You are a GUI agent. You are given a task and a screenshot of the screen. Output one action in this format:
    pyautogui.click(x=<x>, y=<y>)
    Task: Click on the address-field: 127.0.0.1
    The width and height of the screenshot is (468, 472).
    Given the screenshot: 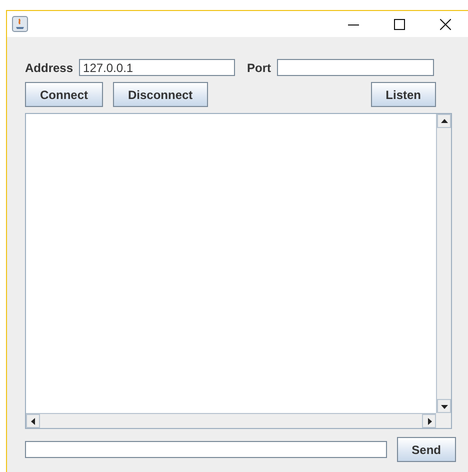 What is the action you would take?
    pyautogui.click(x=157, y=67)
    